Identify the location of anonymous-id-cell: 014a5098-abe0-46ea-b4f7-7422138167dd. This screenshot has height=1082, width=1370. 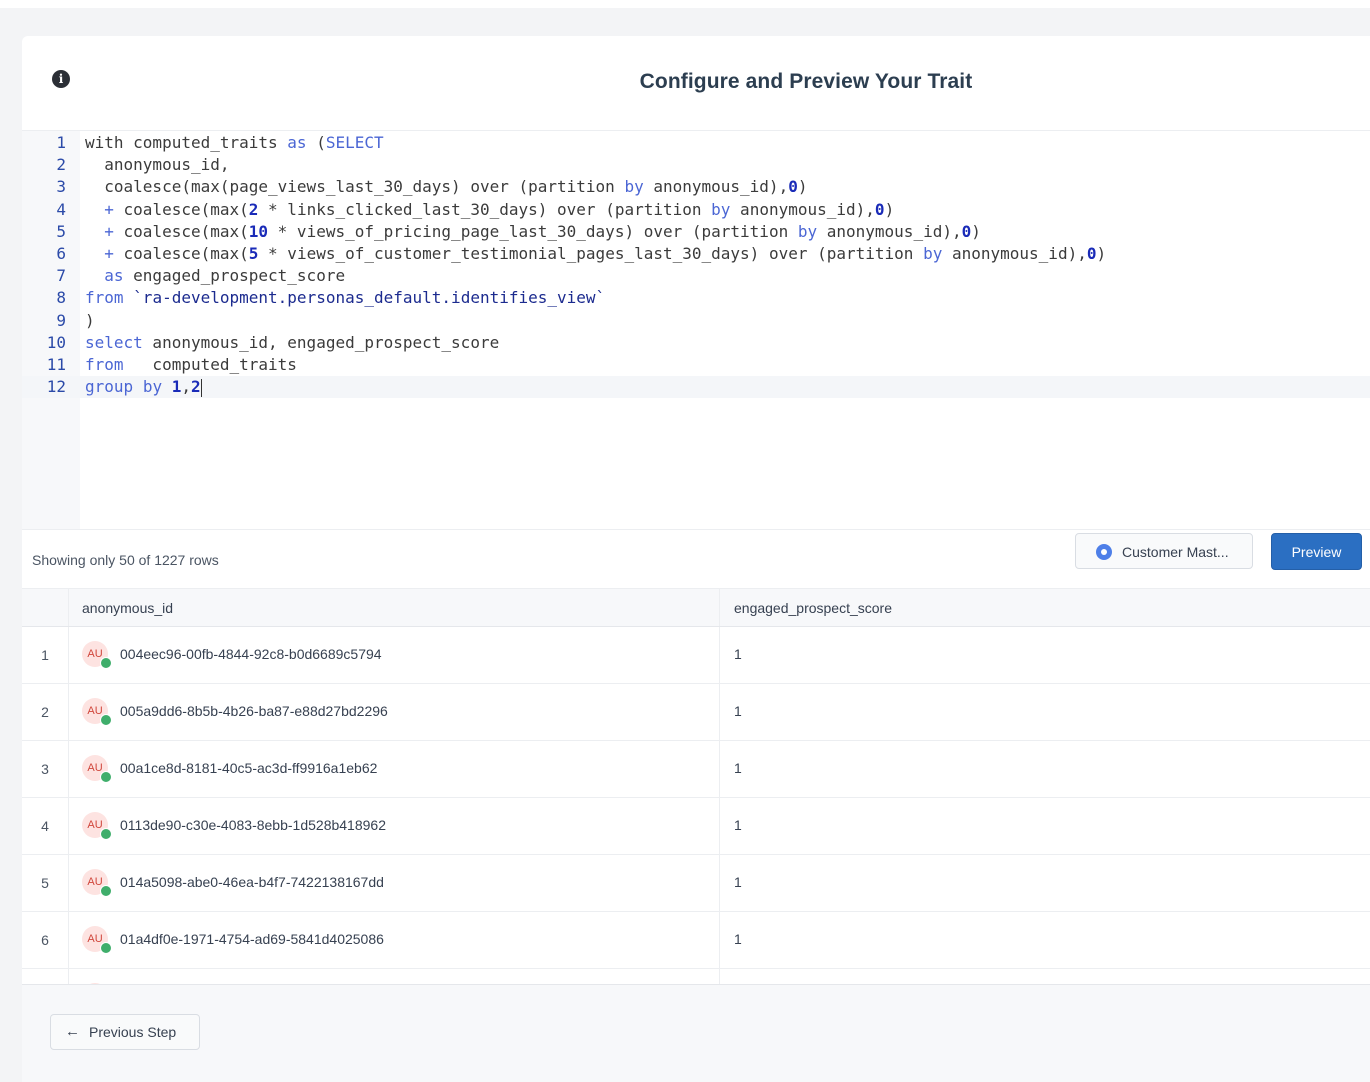
(252, 882).